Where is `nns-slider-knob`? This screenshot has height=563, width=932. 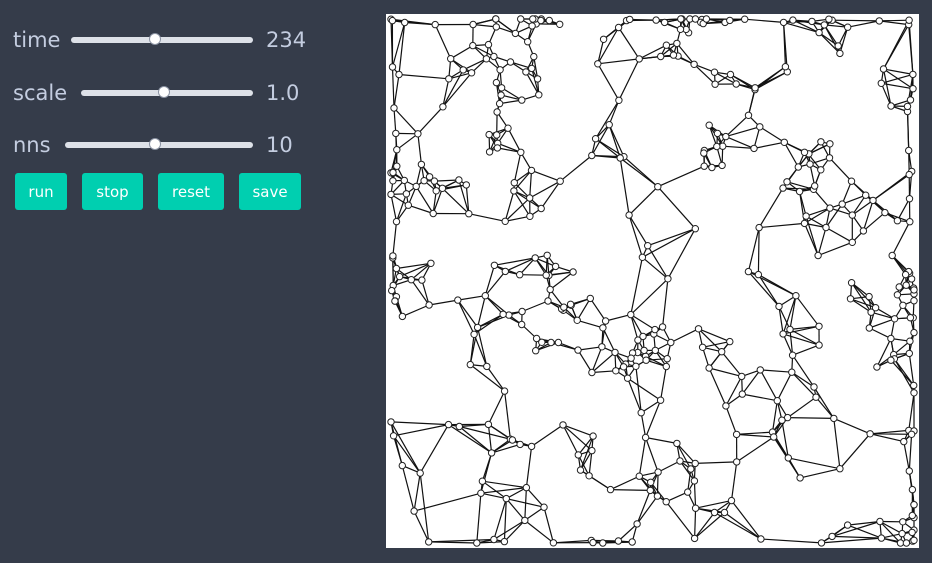
nns-slider-knob is located at coordinates (155, 144).